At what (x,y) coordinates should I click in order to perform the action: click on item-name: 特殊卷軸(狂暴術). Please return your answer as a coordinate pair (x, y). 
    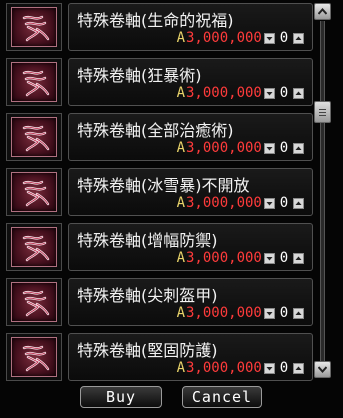
    Looking at the image, I should click on (139, 75).